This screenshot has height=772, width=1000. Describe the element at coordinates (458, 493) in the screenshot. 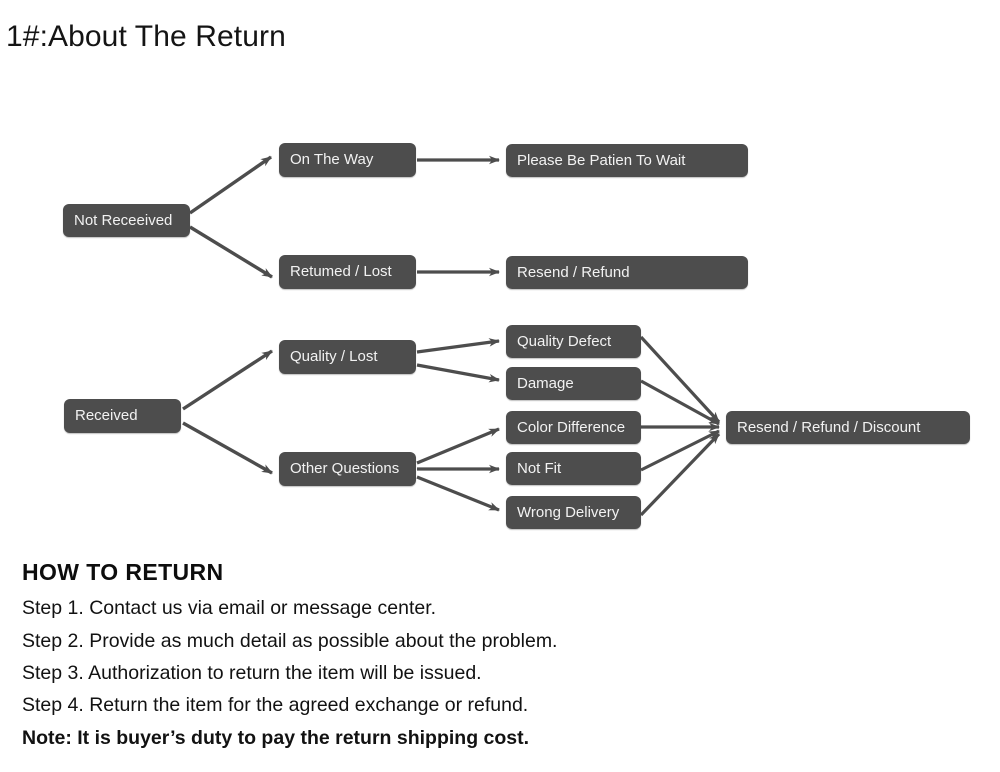

I see `arrow-other-questions-to-wrong-delivery` at that location.